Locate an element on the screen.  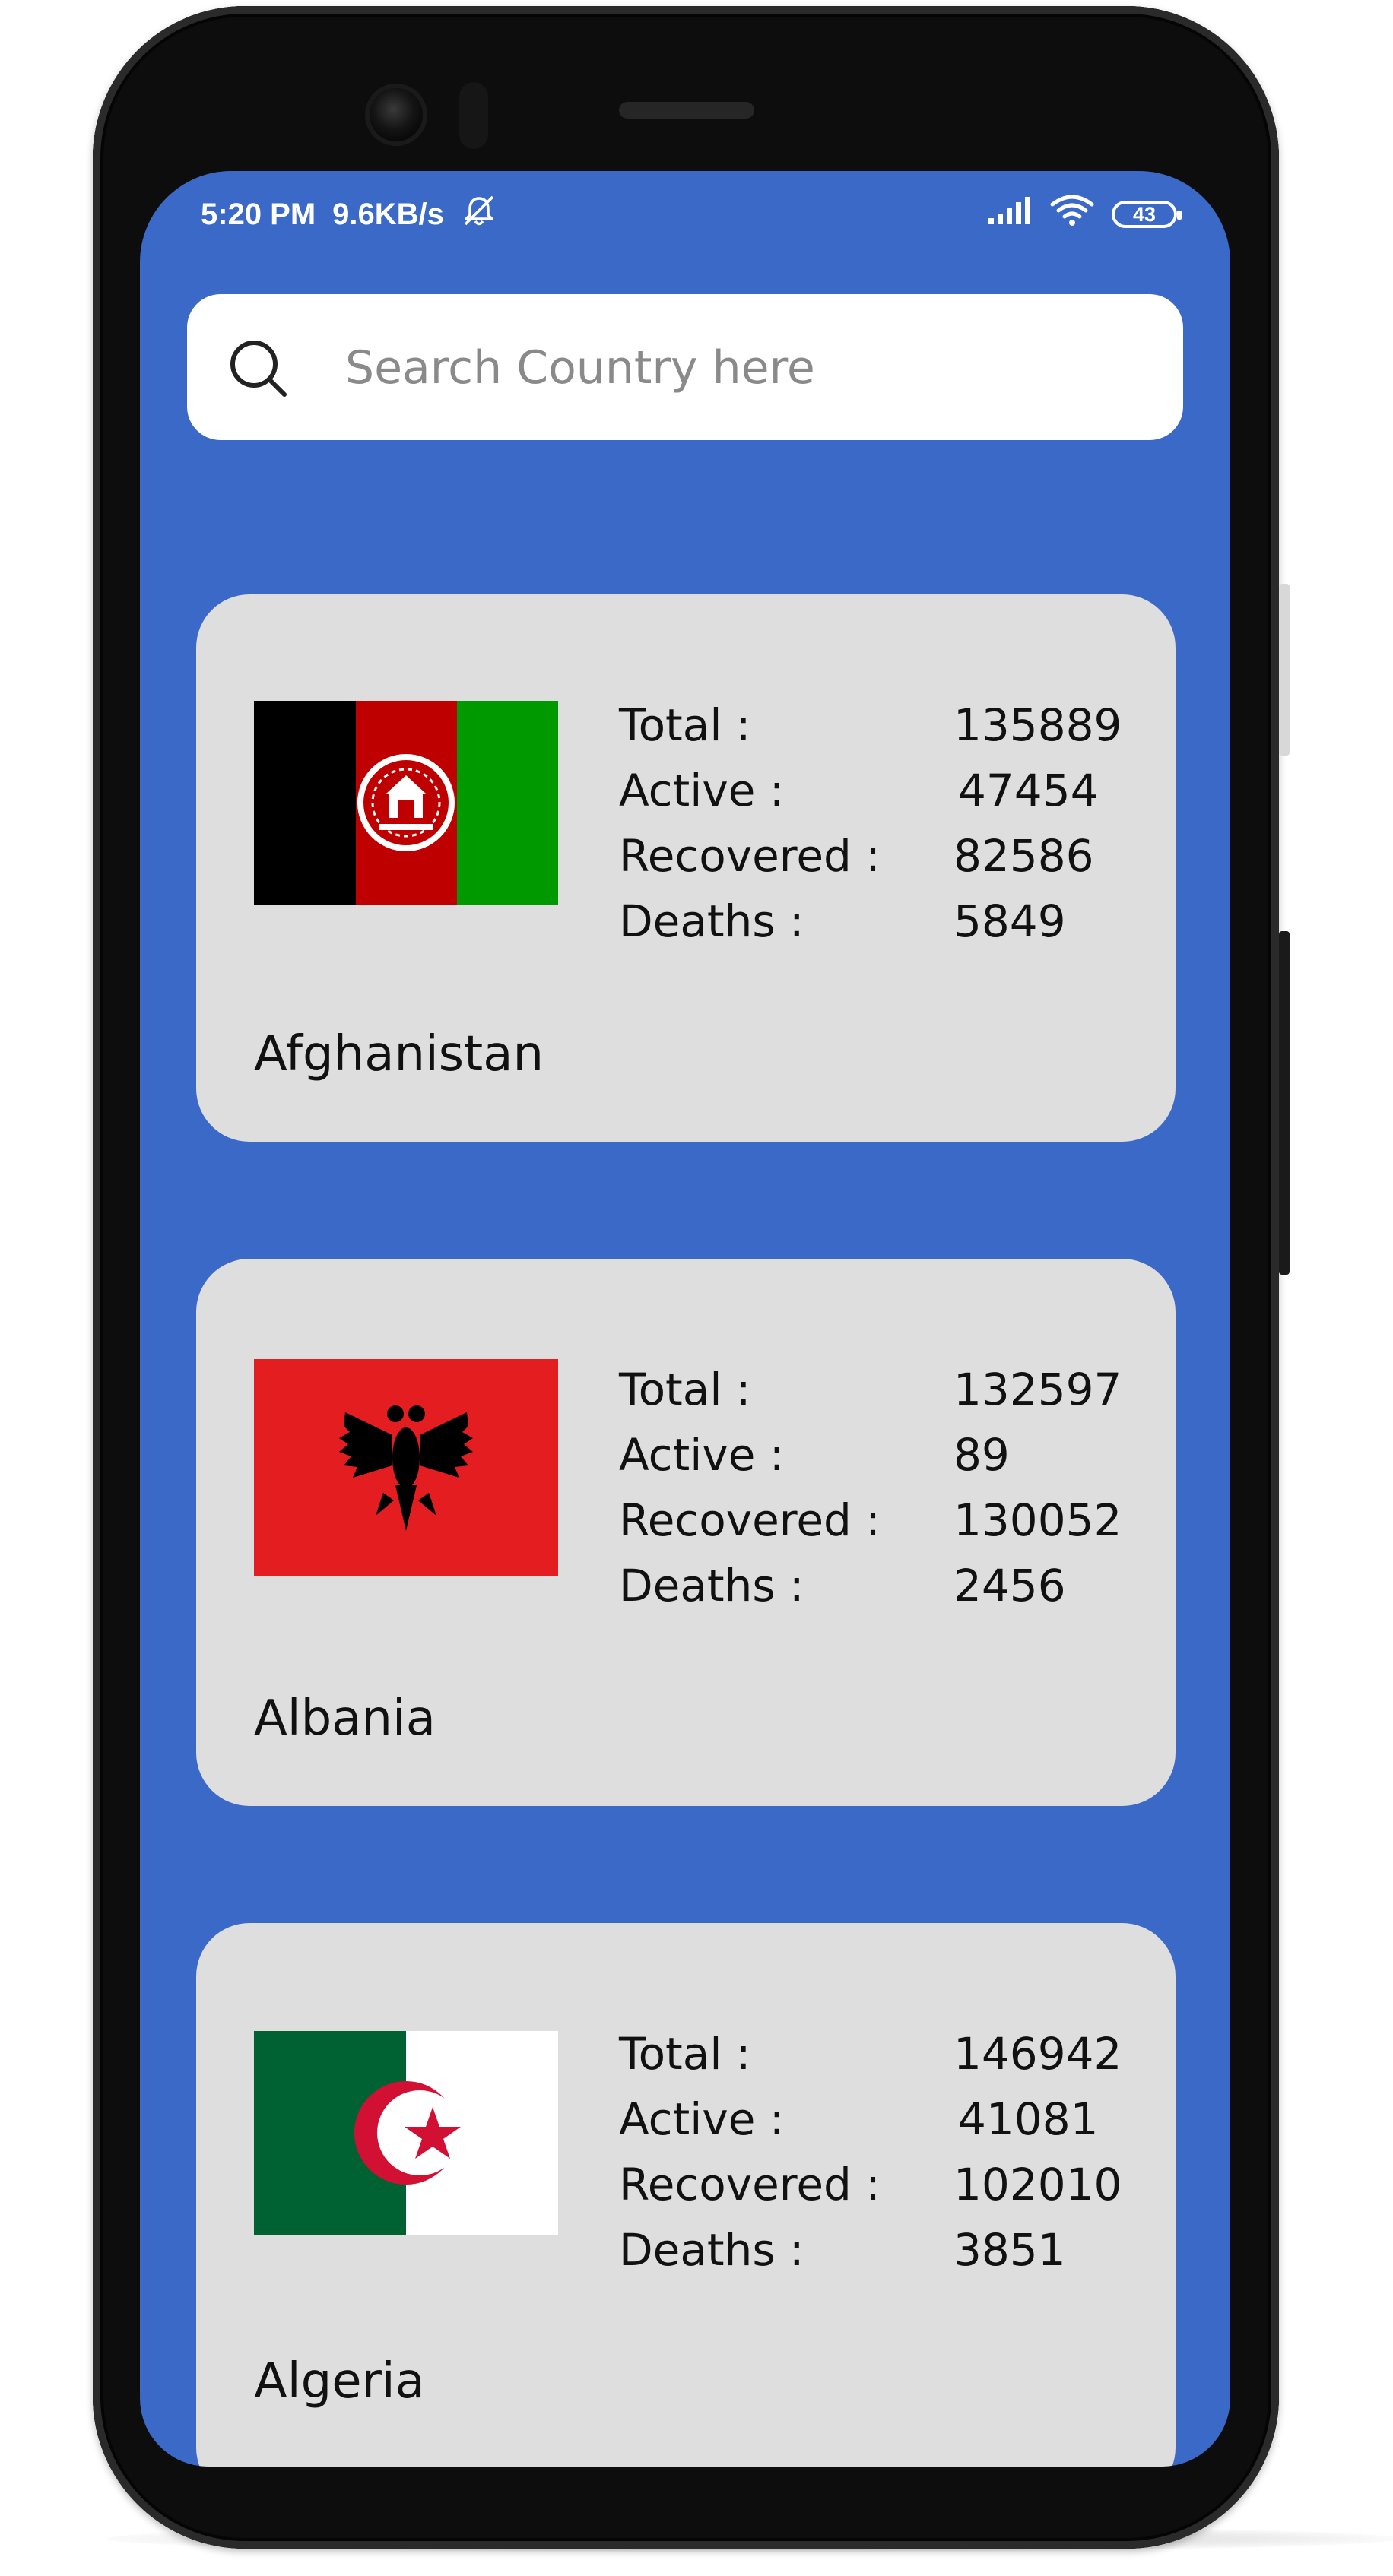
stat-value-total: 146942 is located at coordinates (1038, 2054).